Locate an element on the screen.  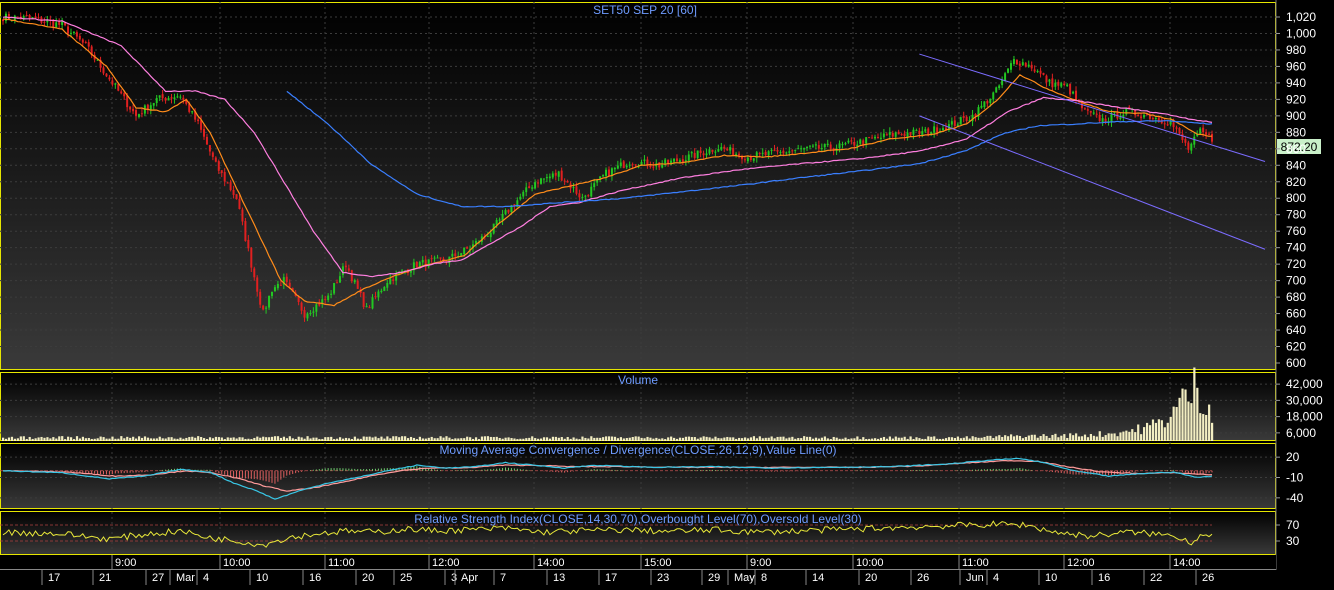
session-label: 10:00 is located at coordinates (237, 563).